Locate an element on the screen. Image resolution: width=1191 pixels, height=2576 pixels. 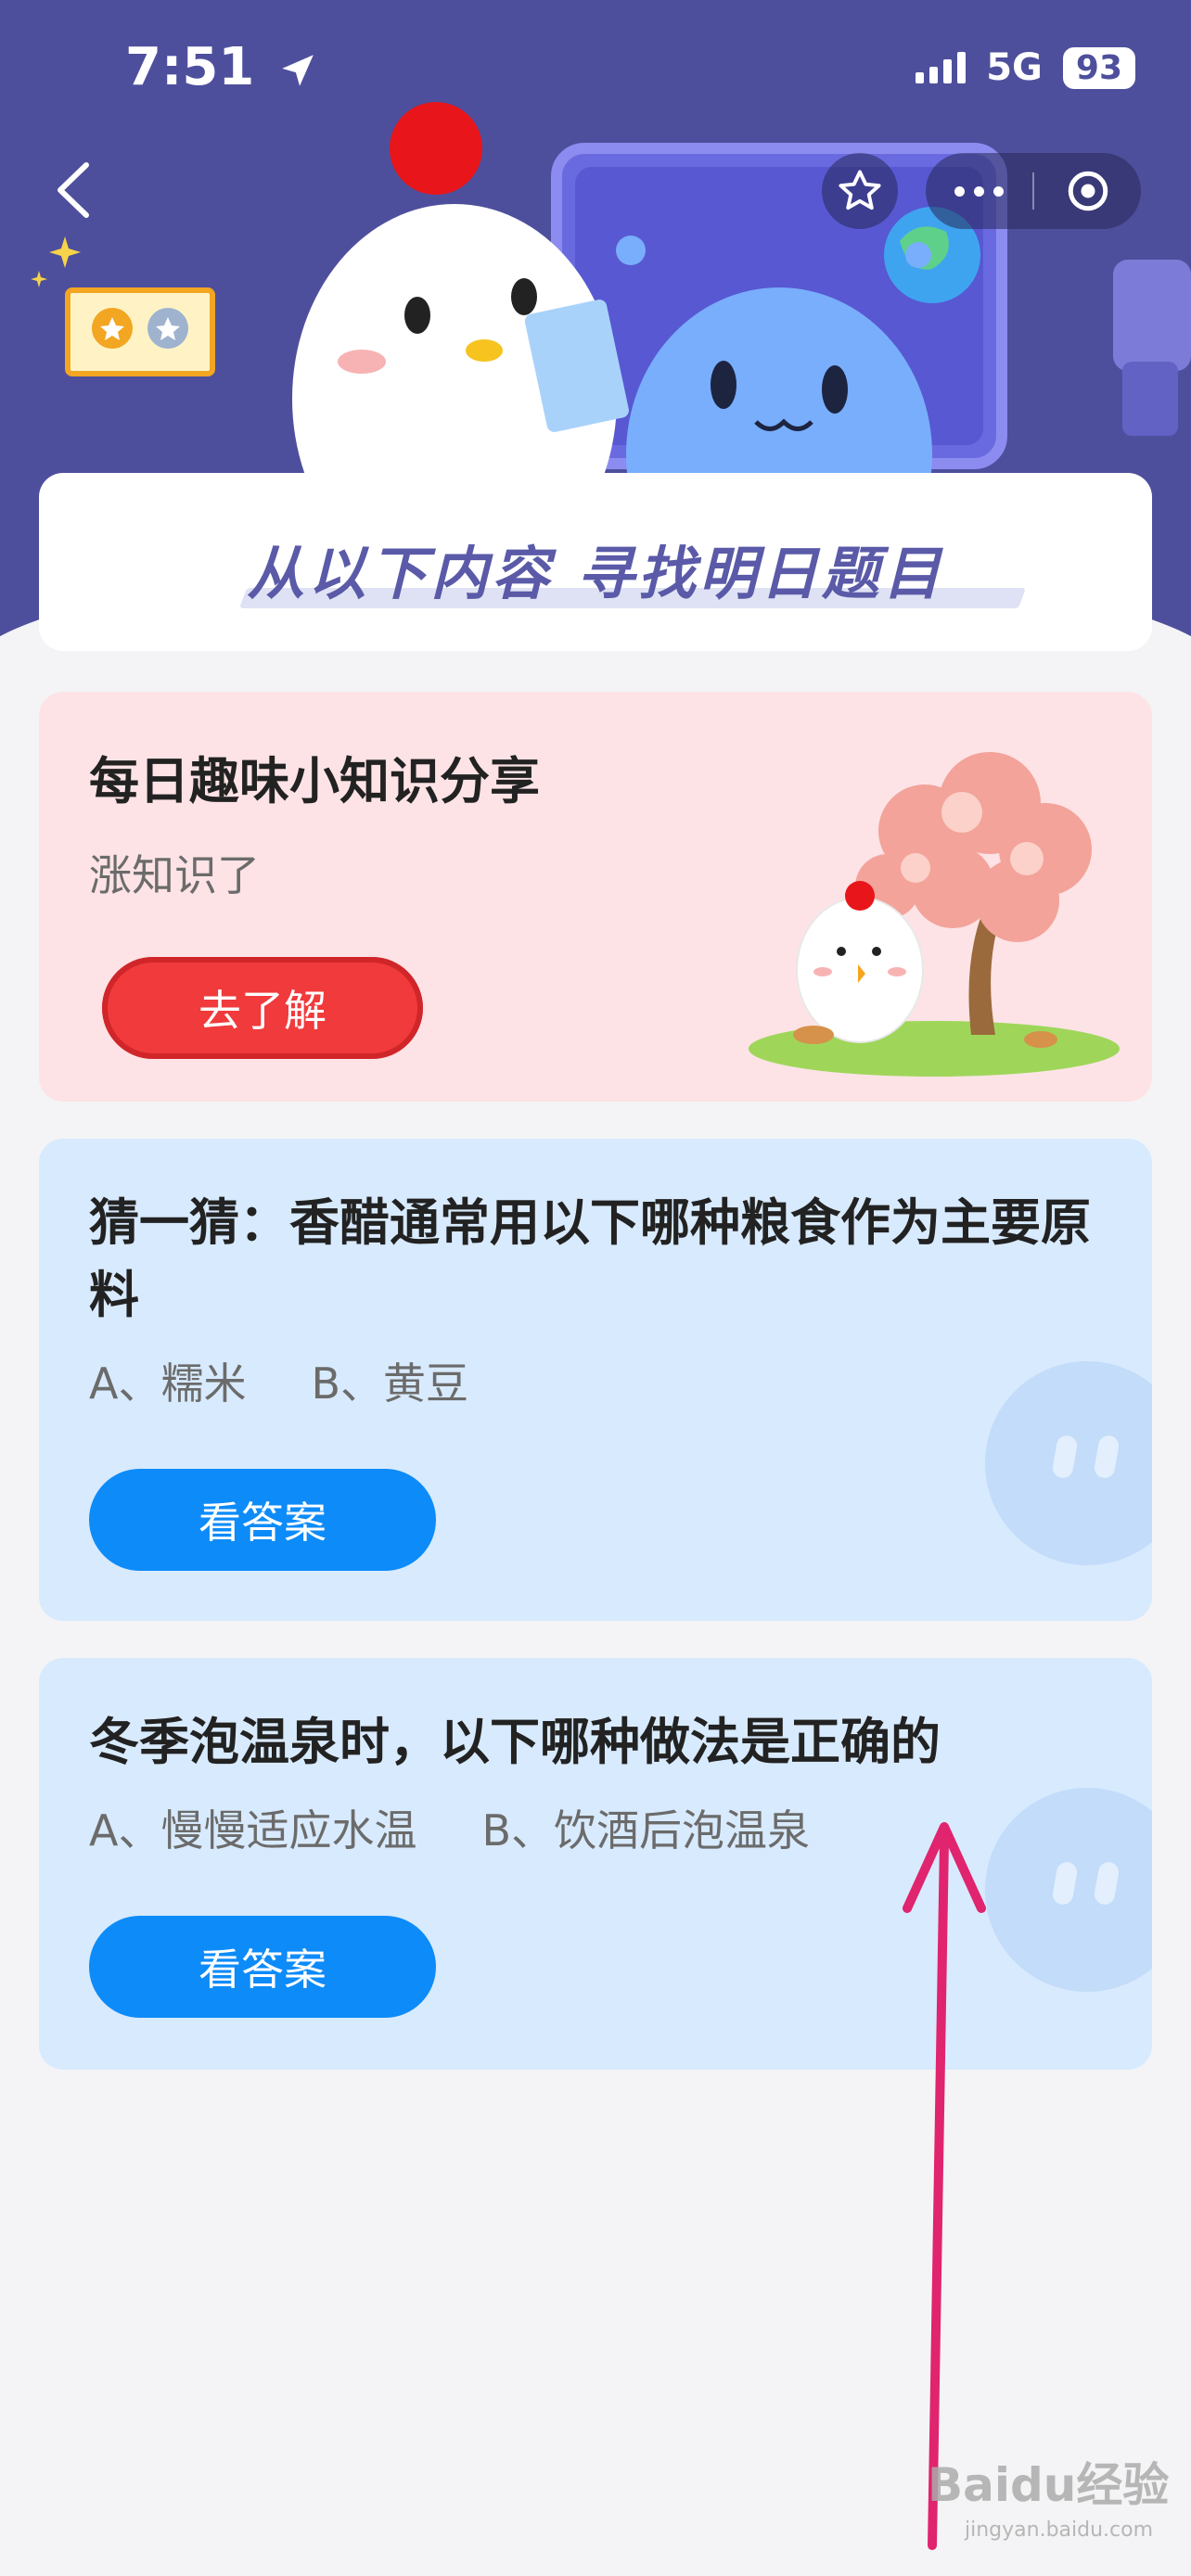
status-time: 7:51 is located at coordinates (221, 67).